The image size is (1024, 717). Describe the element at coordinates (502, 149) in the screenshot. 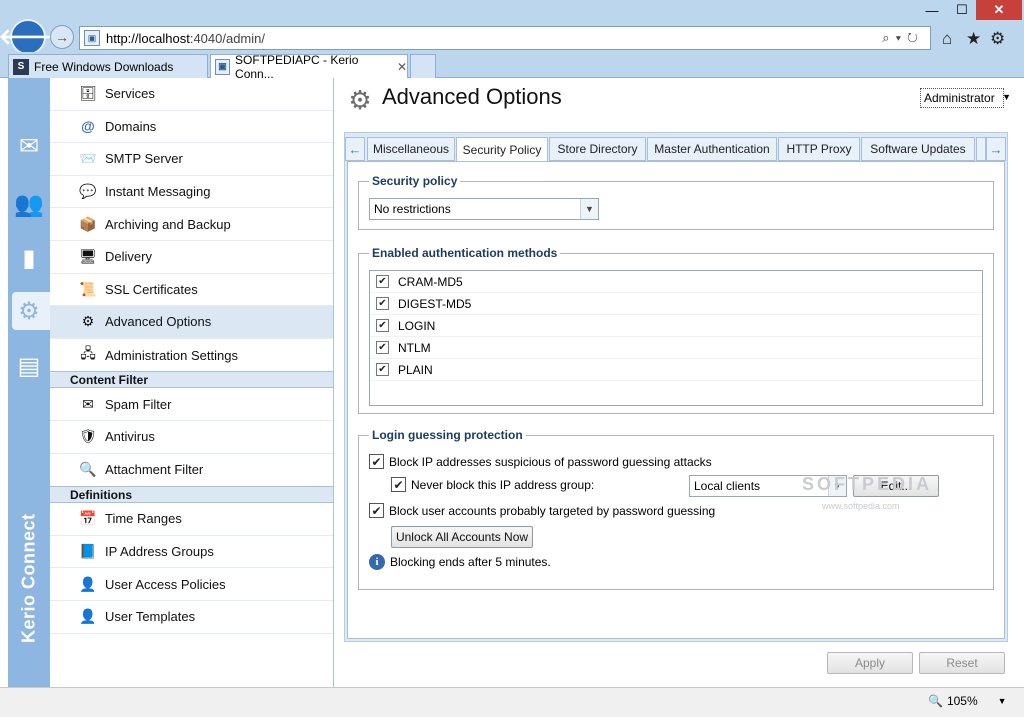

I see `tab-security-policy: Security Policy` at that location.